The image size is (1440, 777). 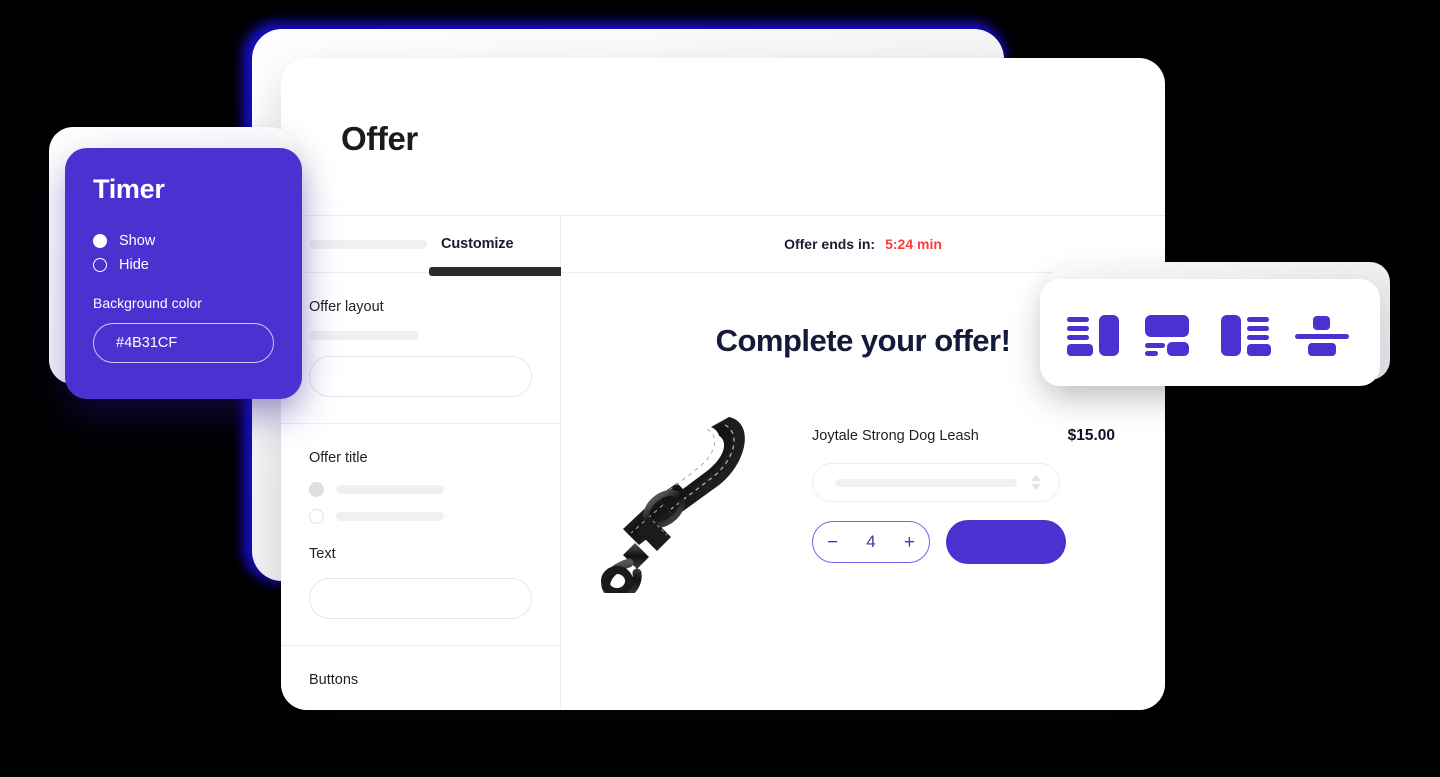 I want to click on offer-title-option-1-placeholder, so click(x=390, y=489).